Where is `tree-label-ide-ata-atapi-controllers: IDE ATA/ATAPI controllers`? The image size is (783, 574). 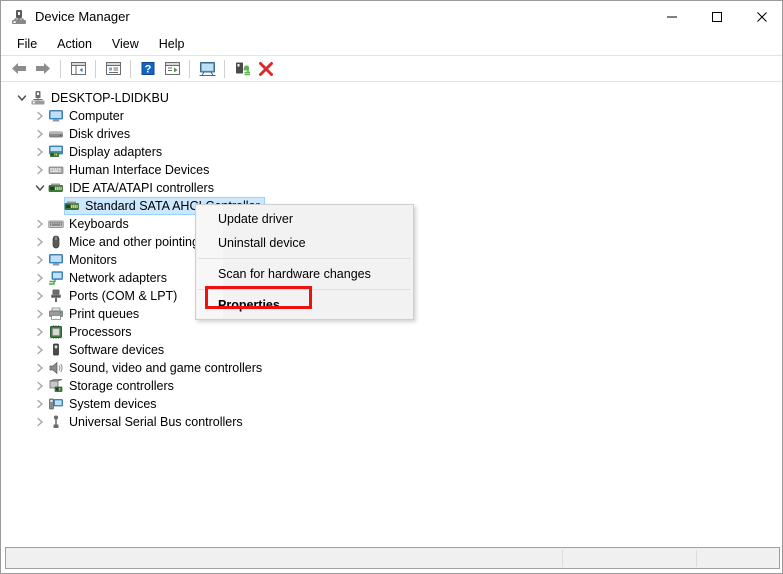
tree-label-ide-ata-atapi-controllers: IDE ATA/ATAPI controllers is located at coordinates (141, 188).